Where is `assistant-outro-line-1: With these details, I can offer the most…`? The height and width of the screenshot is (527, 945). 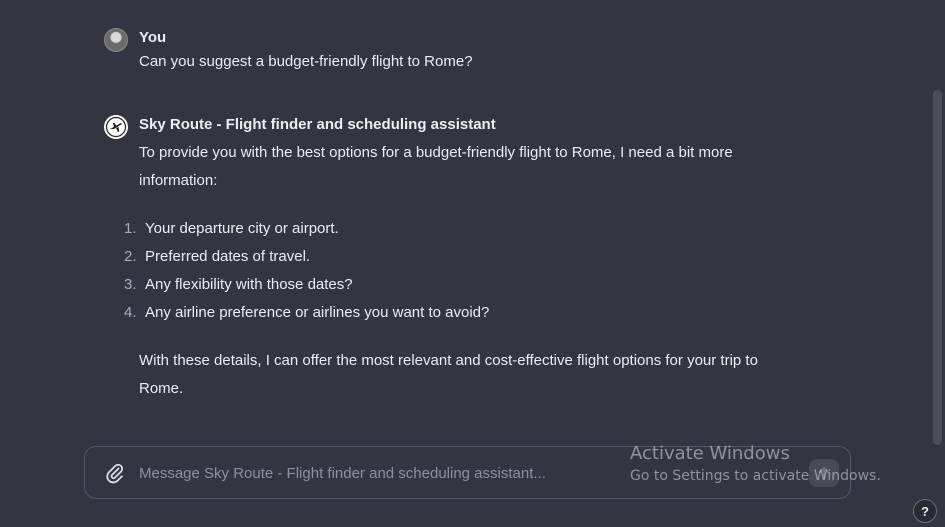 assistant-outro-line-1: With these details, I can offer the most… is located at coordinates (448, 360).